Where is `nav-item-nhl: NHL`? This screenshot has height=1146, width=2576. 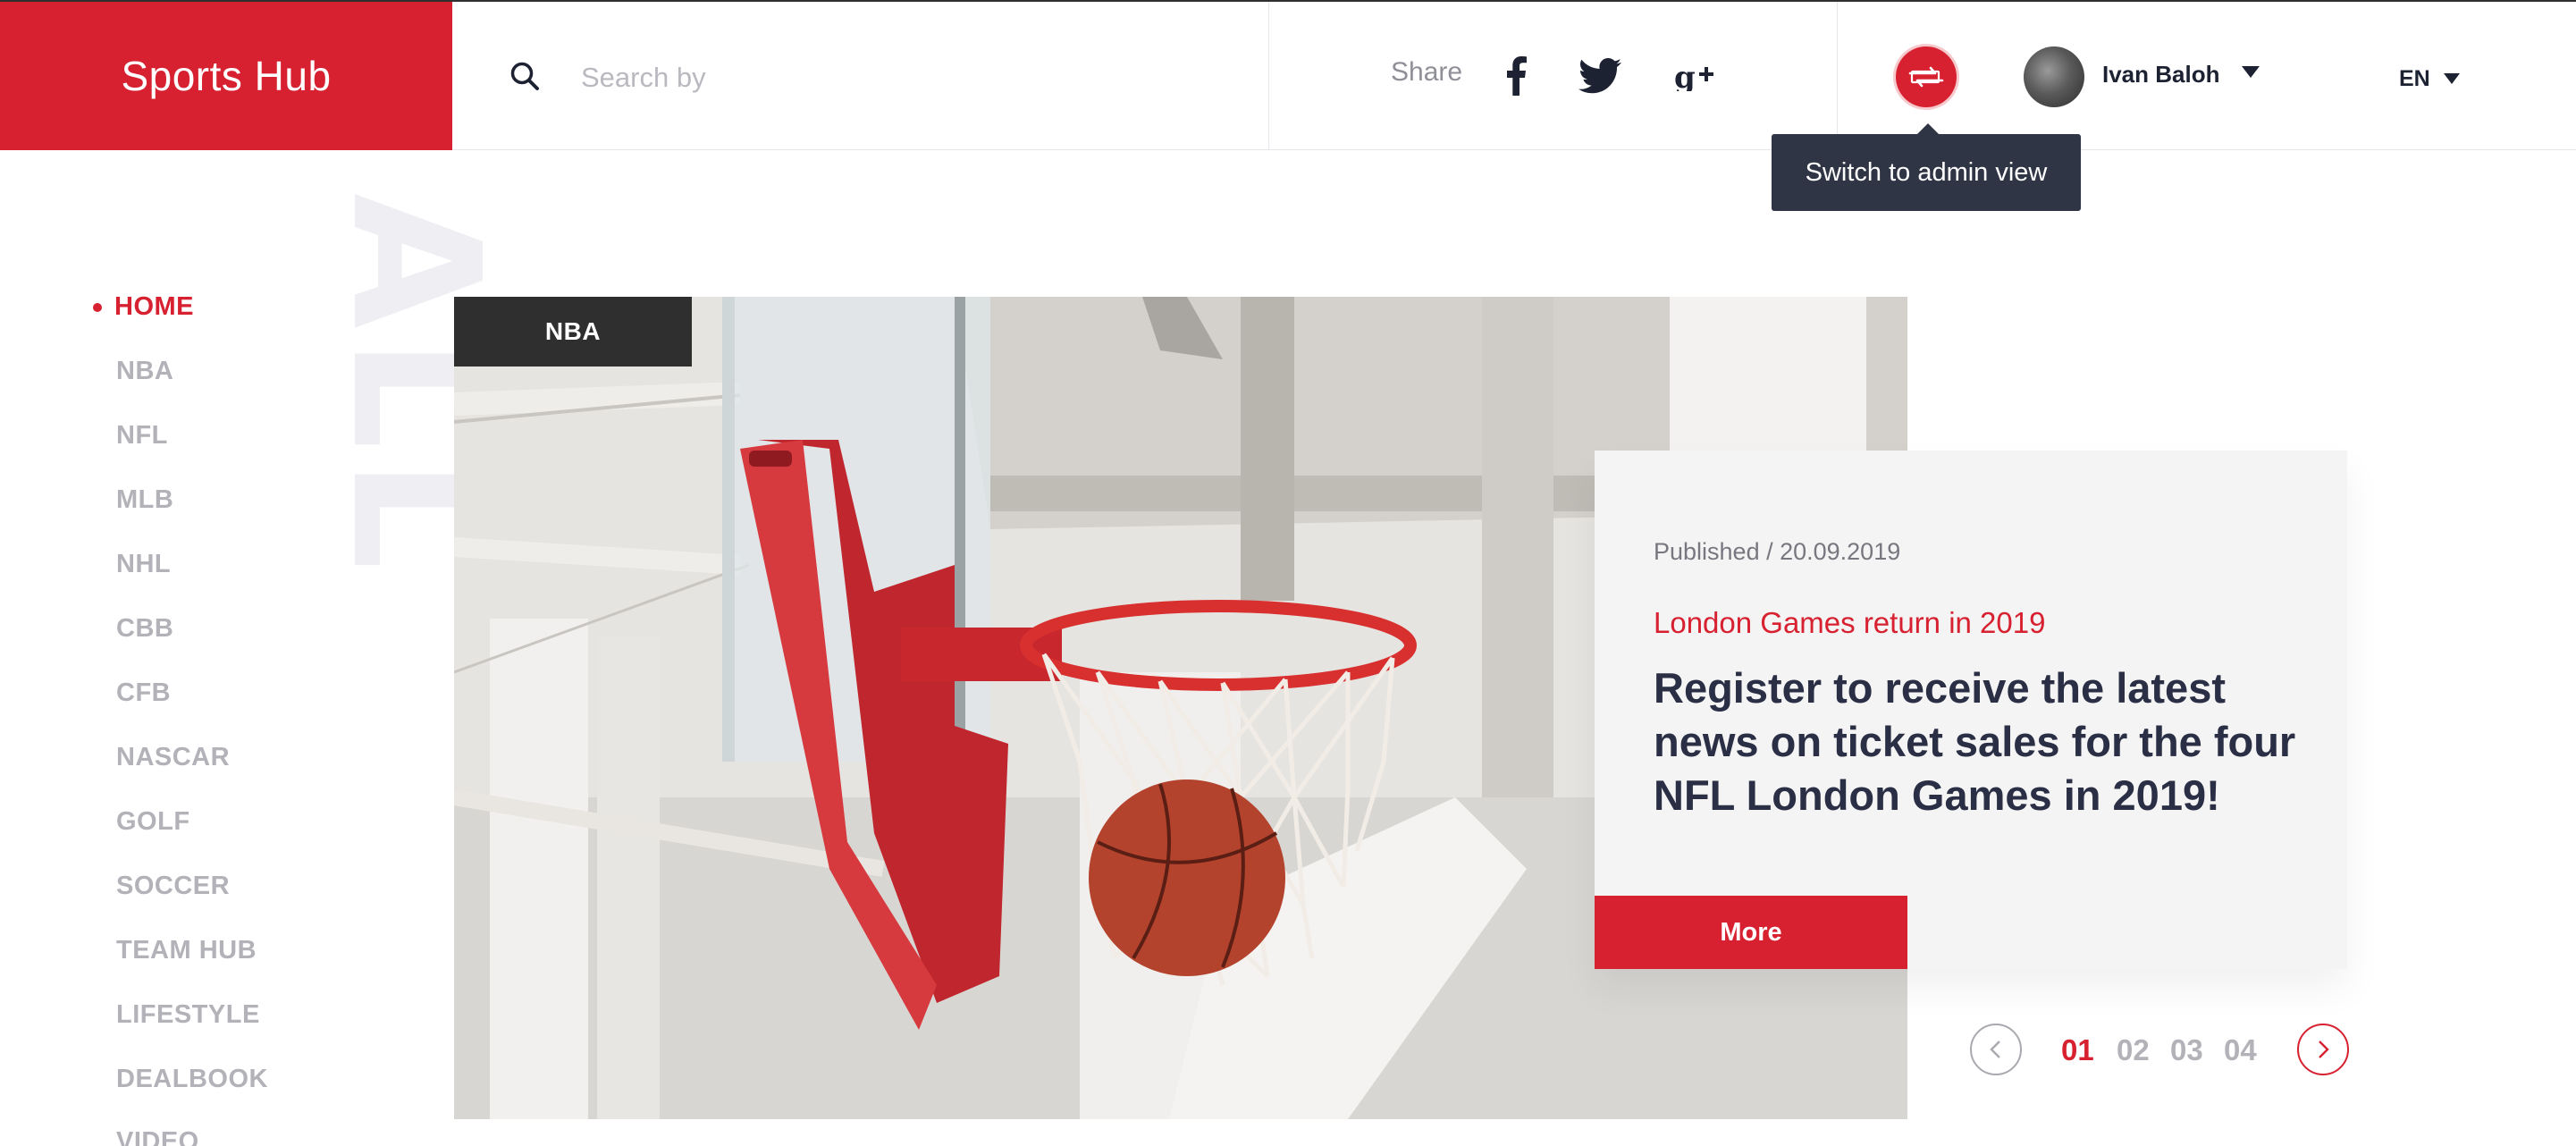
nav-item-nhl: NHL is located at coordinates (144, 564).